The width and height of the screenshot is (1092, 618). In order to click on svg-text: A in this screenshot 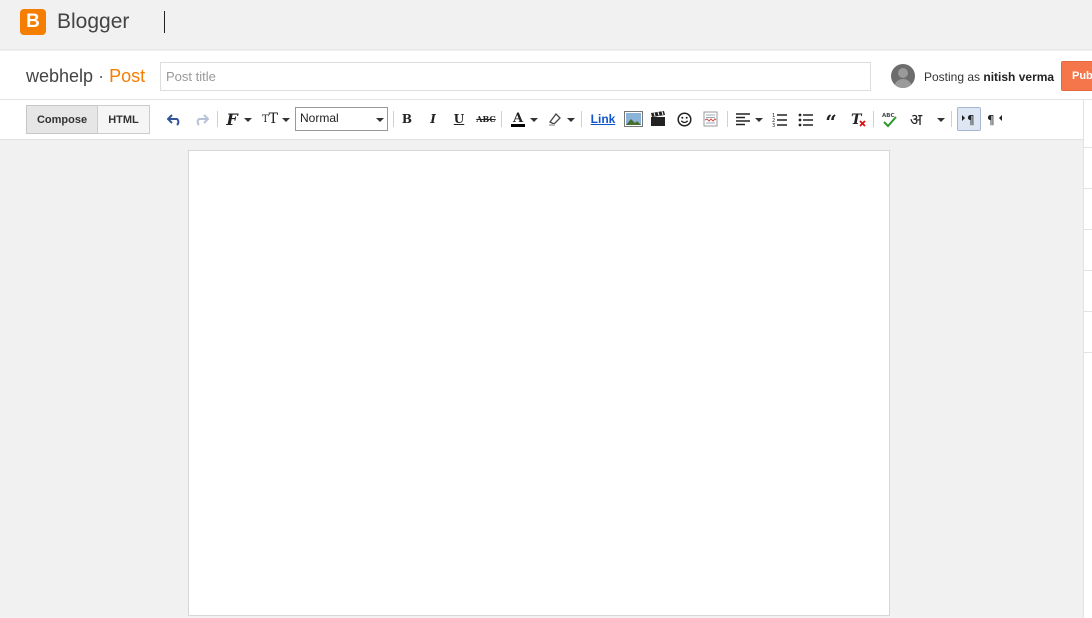, I will do `click(518, 118)`.